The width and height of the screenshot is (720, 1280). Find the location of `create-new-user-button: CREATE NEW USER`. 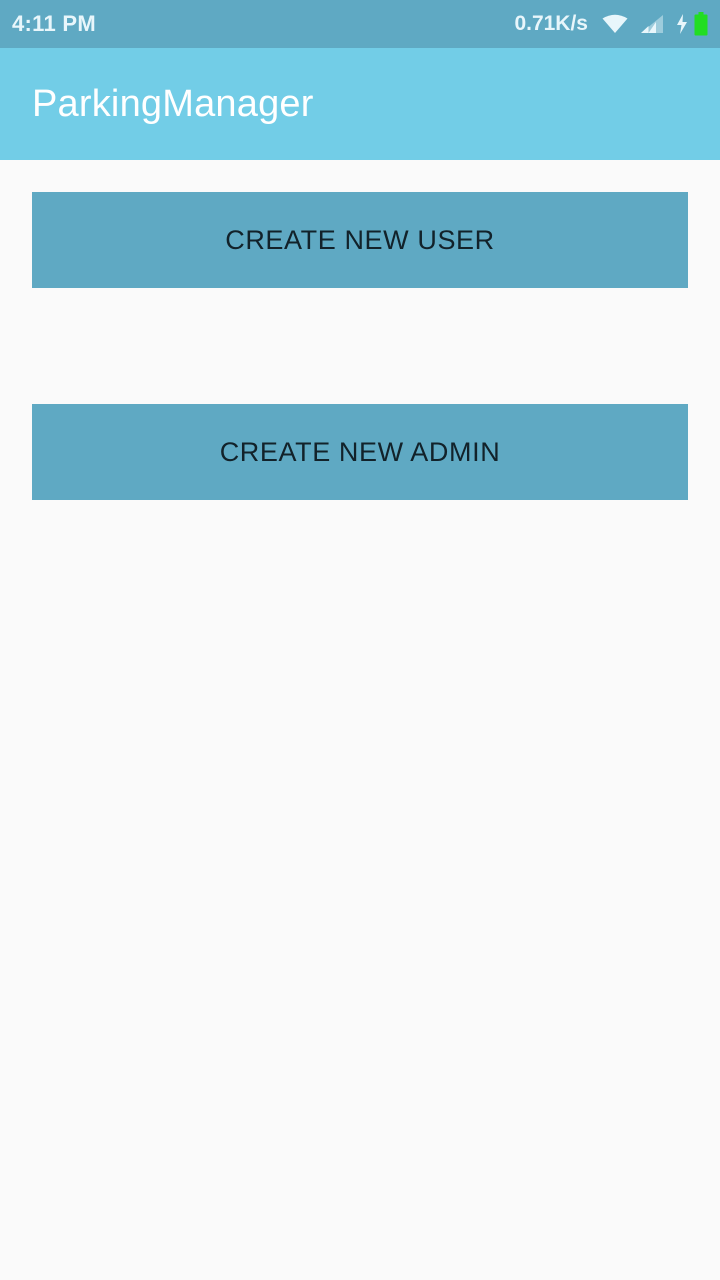

create-new-user-button: CREATE NEW USER is located at coordinates (360, 240).